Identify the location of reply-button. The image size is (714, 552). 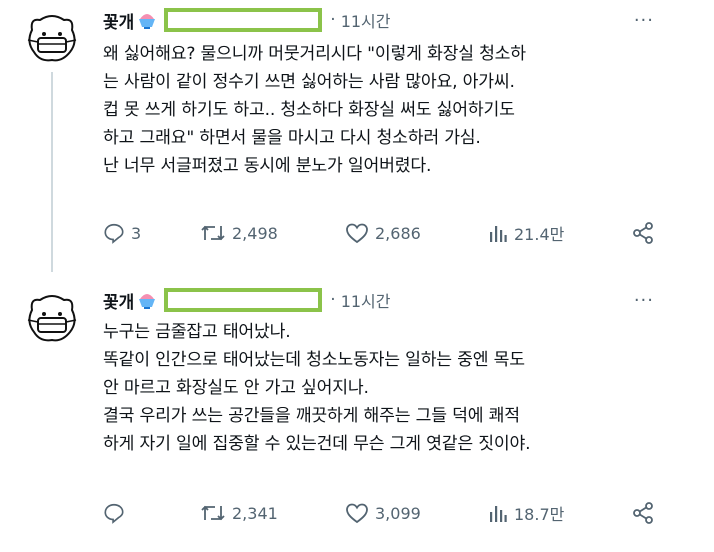
(117, 513).